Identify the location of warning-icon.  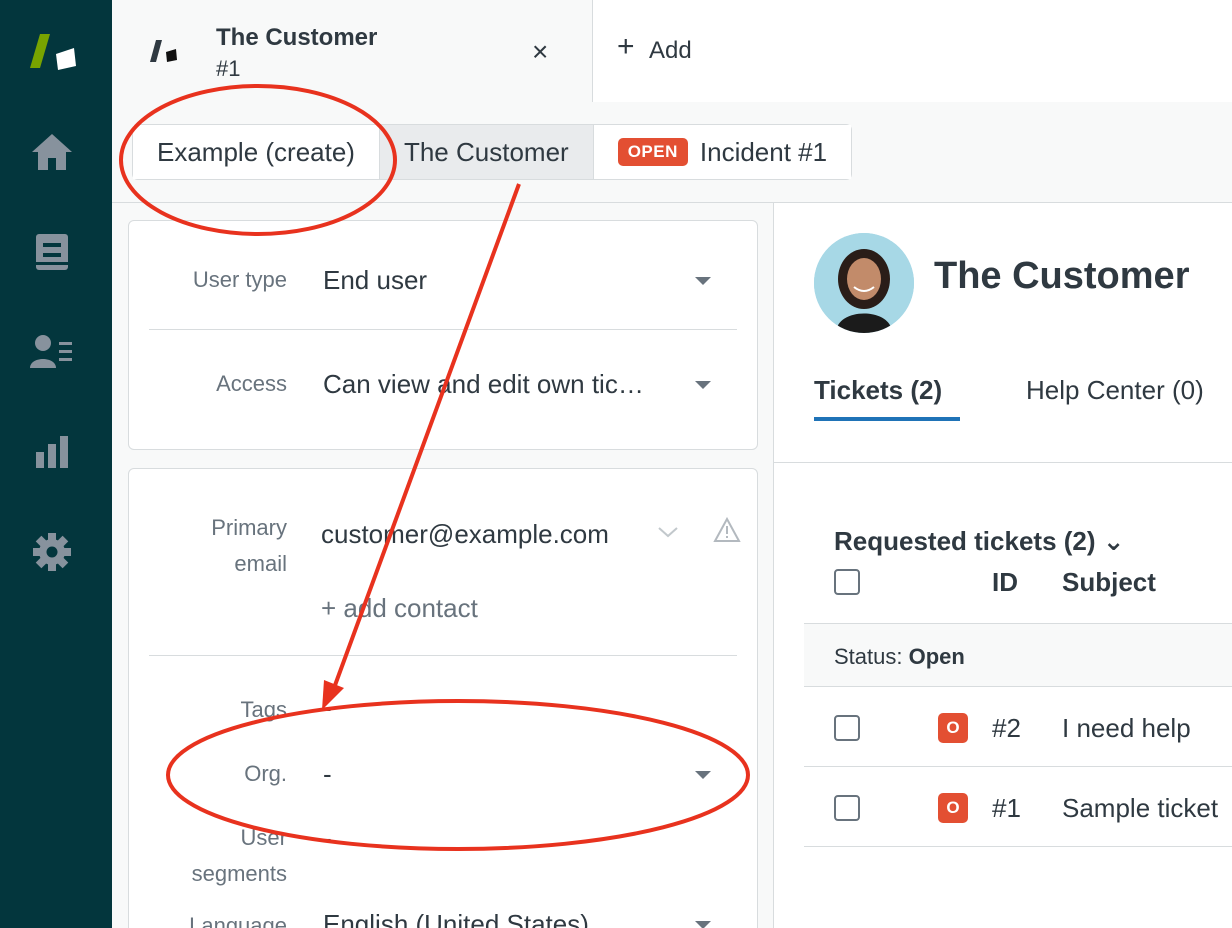
(727, 532).